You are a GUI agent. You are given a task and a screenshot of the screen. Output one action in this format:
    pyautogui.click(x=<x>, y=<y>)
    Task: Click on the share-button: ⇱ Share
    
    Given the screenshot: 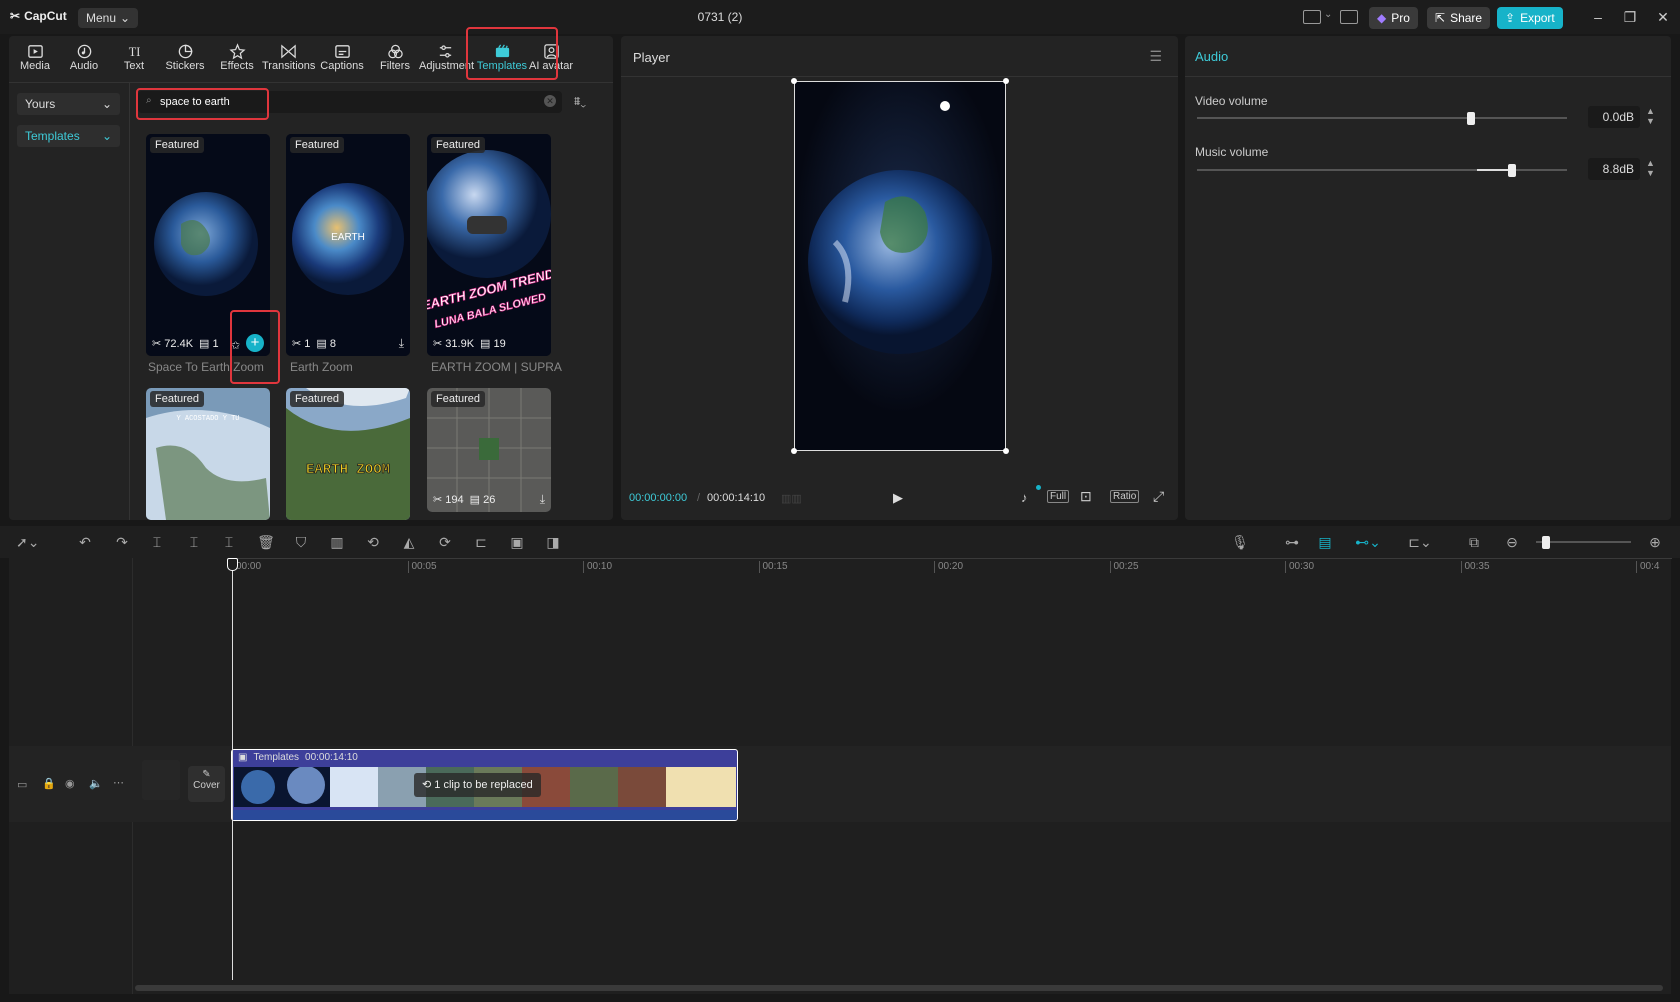 What is the action you would take?
    pyautogui.click(x=1459, y=18)
    